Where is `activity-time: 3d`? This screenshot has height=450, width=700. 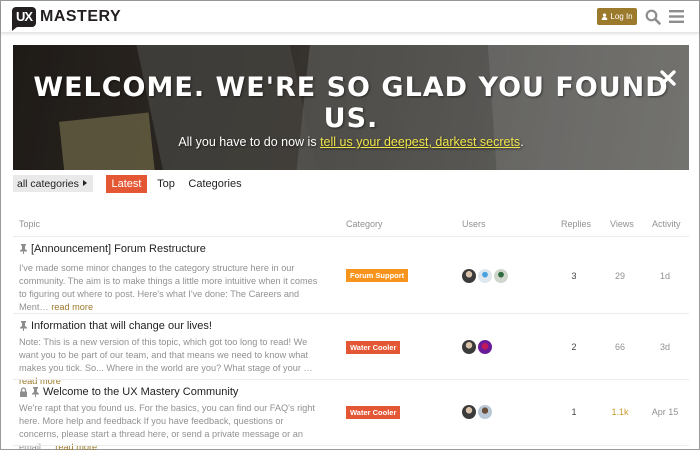 activity-time: 3d is located at coordinates (665, 347).